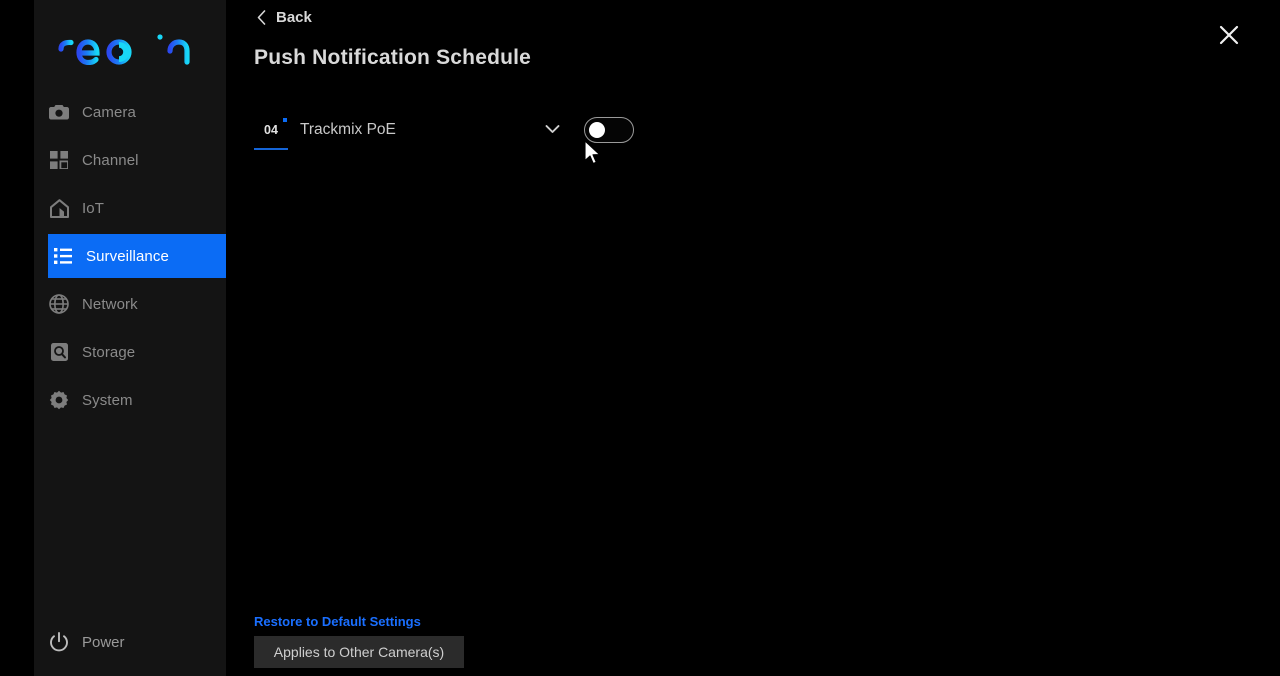 The width and height of the screenshot is (1280, 676). What do you see at coordinates (609, 130) in the screenshot?
I see `push-notification-toggle` at bounding box center [609, 130].